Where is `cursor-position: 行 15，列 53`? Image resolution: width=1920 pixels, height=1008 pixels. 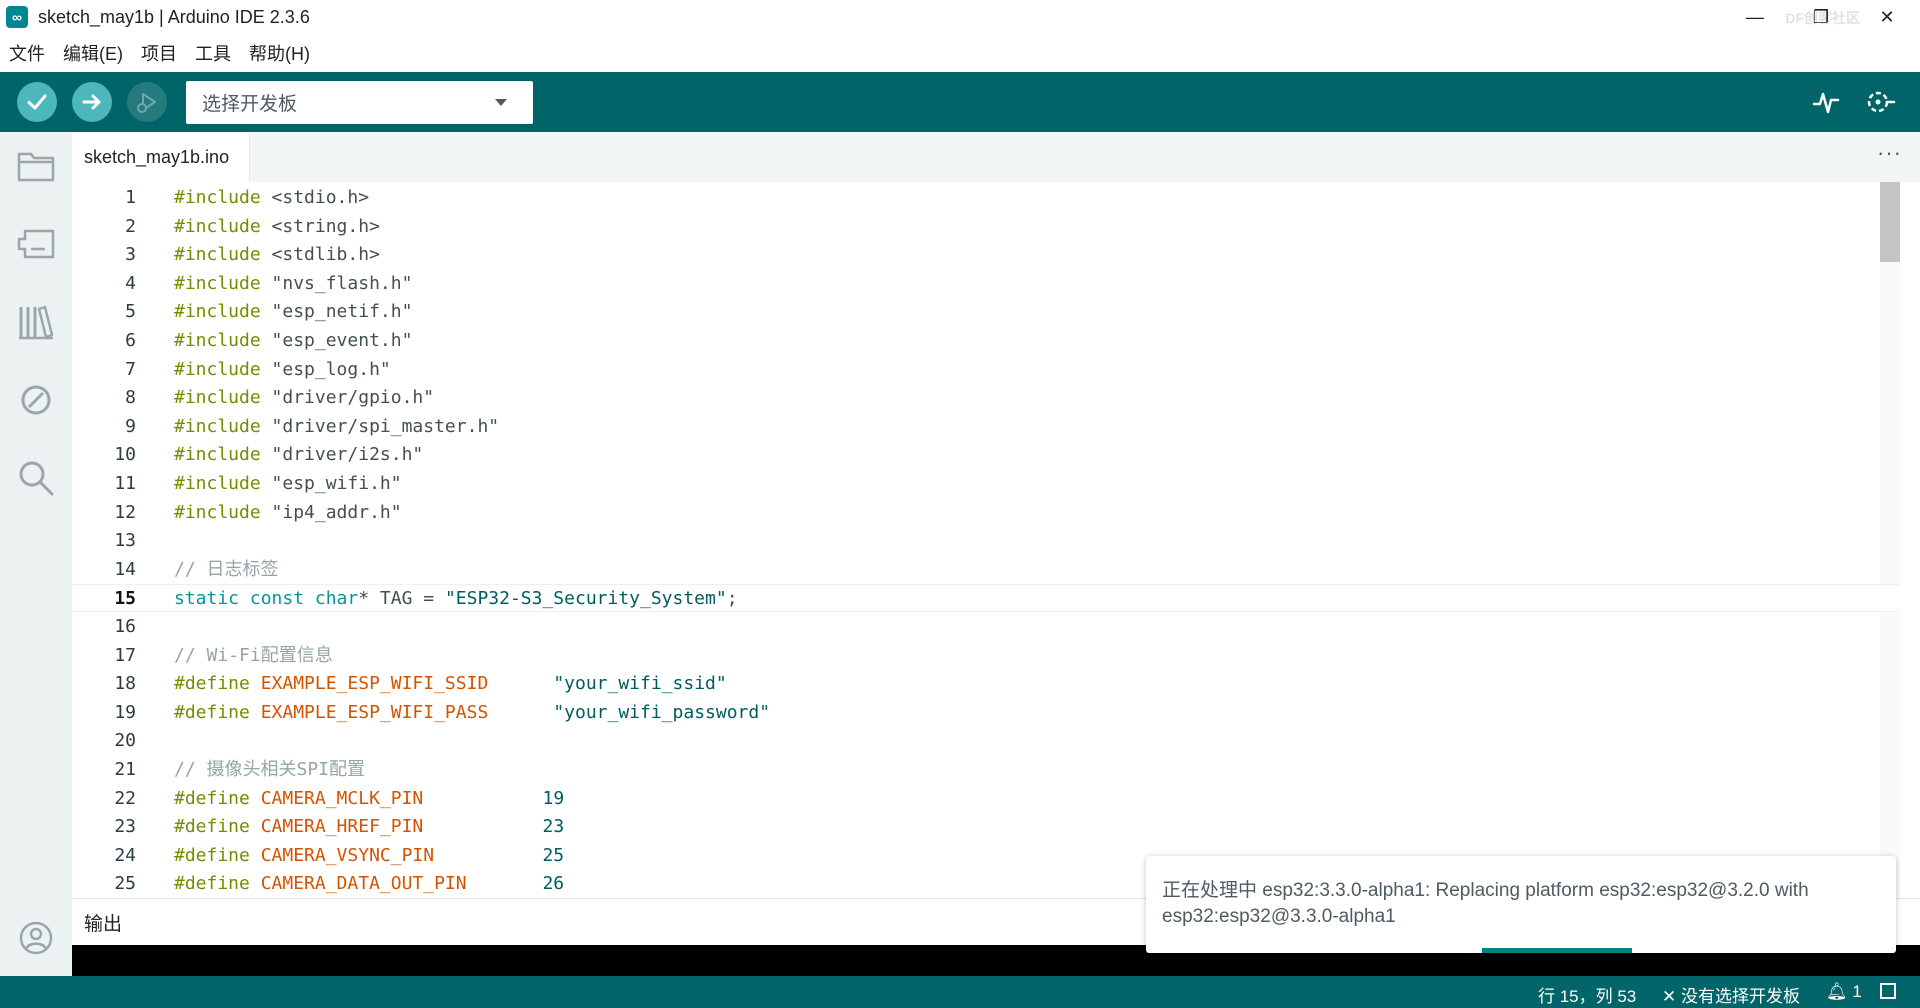
cursor-position: 行 15，列 53 is located at coordinates (1587, 994).